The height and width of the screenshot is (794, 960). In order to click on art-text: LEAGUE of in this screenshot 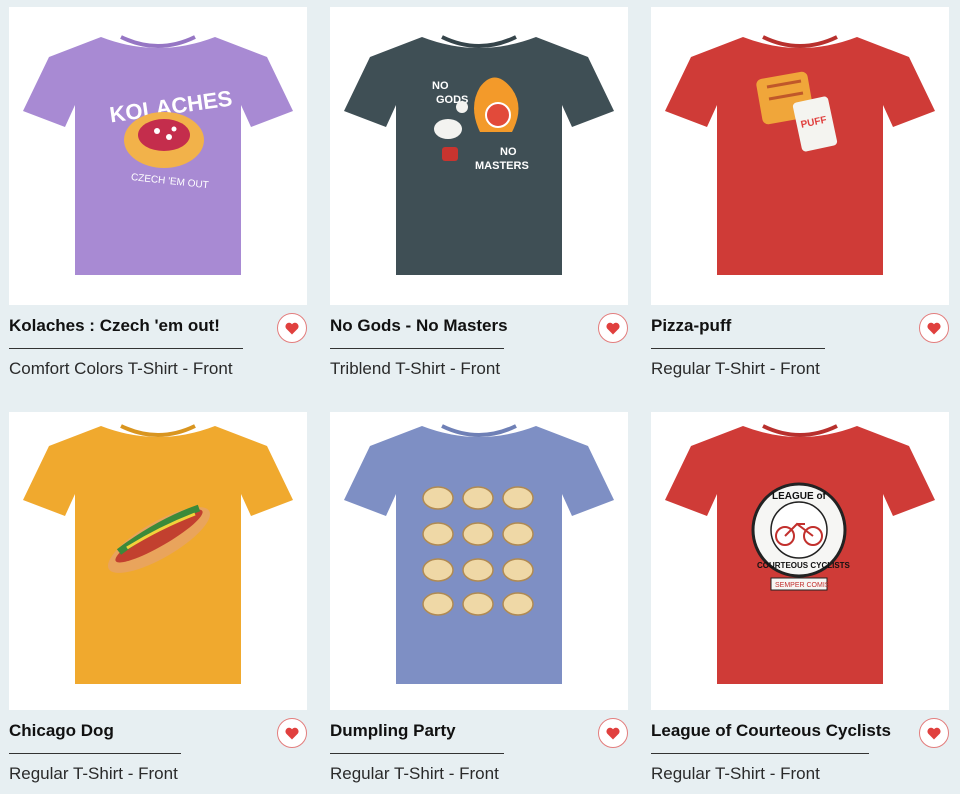, I will do `click(799, 496)`.